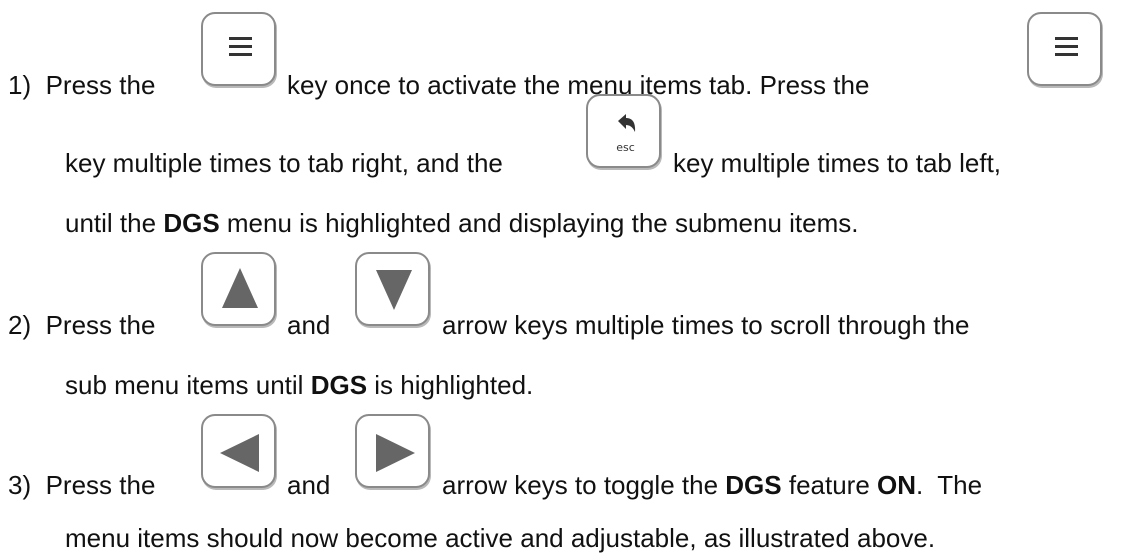  What do you see at coordinates (111, 223) in the screenshot?
I see `step-text: until the` at bounding box center [111, 223].